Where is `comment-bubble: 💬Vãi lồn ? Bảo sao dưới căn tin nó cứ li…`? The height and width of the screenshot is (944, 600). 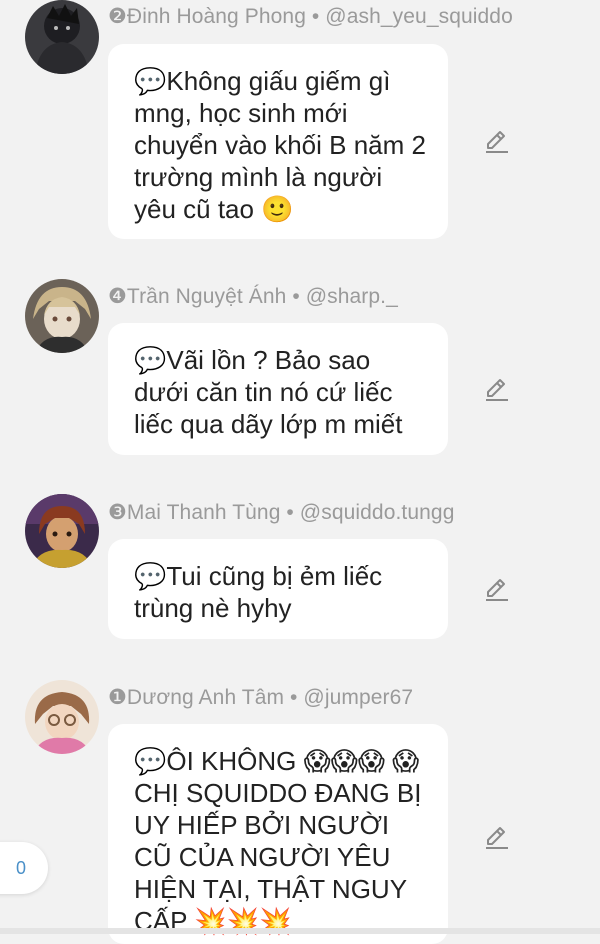 comment-bubble: 💬Vãi lồn ? Bảo sao dưới căn tin nó cứ li… is located at coordinates (278, 389).